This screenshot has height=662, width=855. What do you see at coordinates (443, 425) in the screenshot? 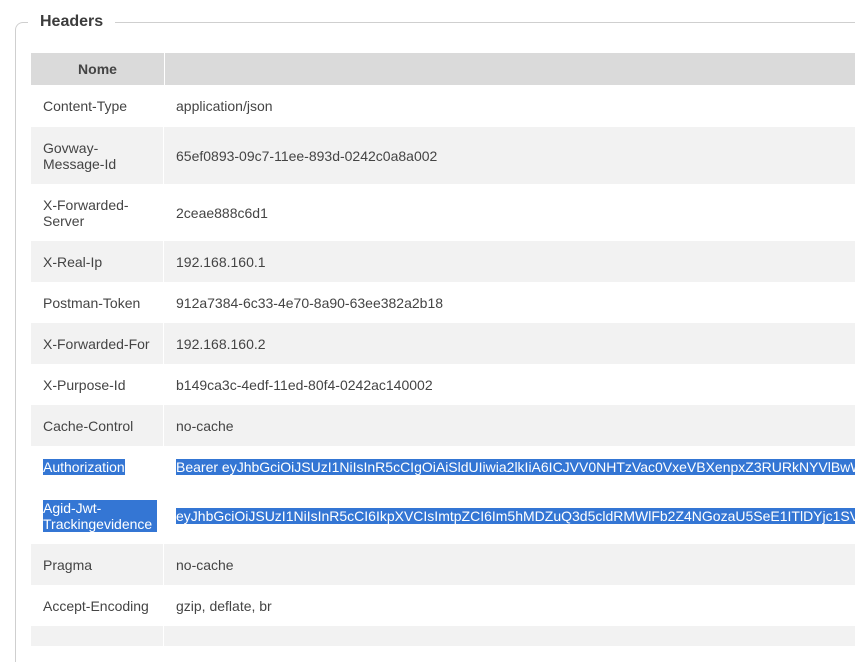
I see `table-row: Cache-Control no-cache` at bounding box center [443, 425].